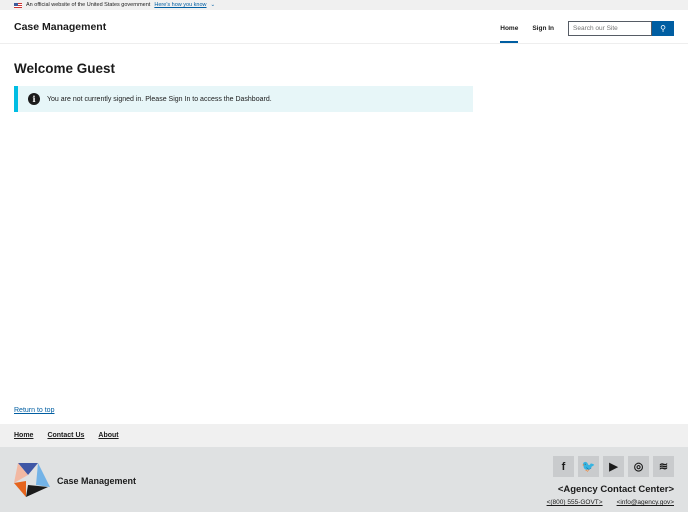  Describe the element at coordinates (97, 481) in the screenshot. I see `footer-title: Case Management` at that location.